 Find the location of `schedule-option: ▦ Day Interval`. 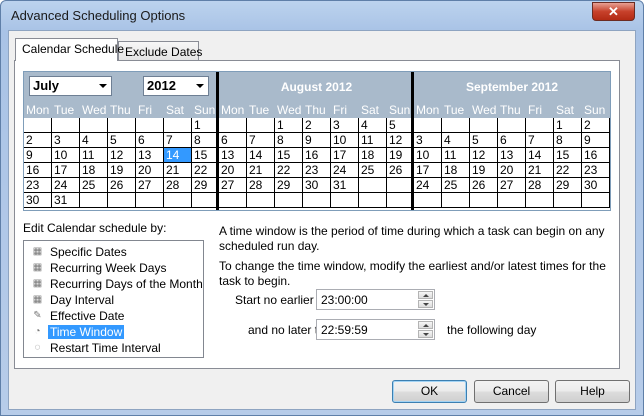

schedule-option: ▦ Day Interval is located at coordinates (113, 300).